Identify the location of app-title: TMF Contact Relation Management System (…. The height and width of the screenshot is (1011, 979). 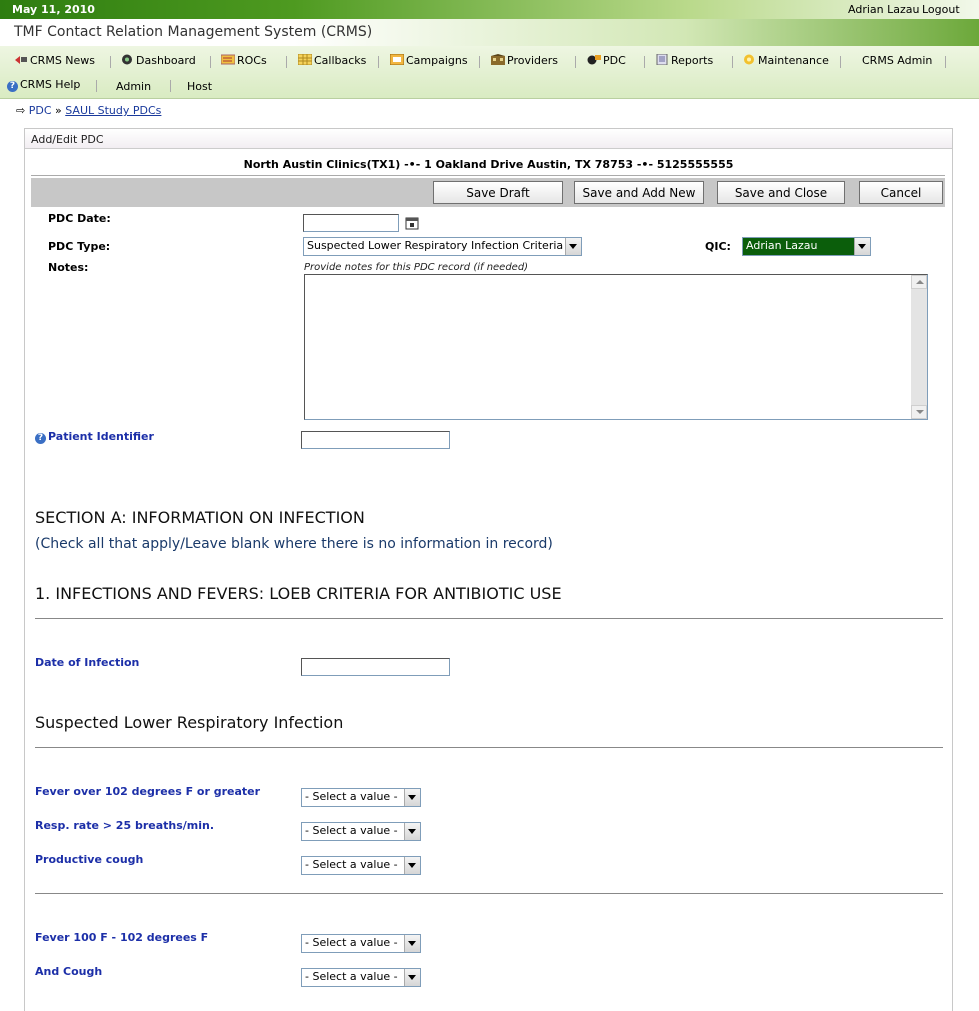
(193, 32).